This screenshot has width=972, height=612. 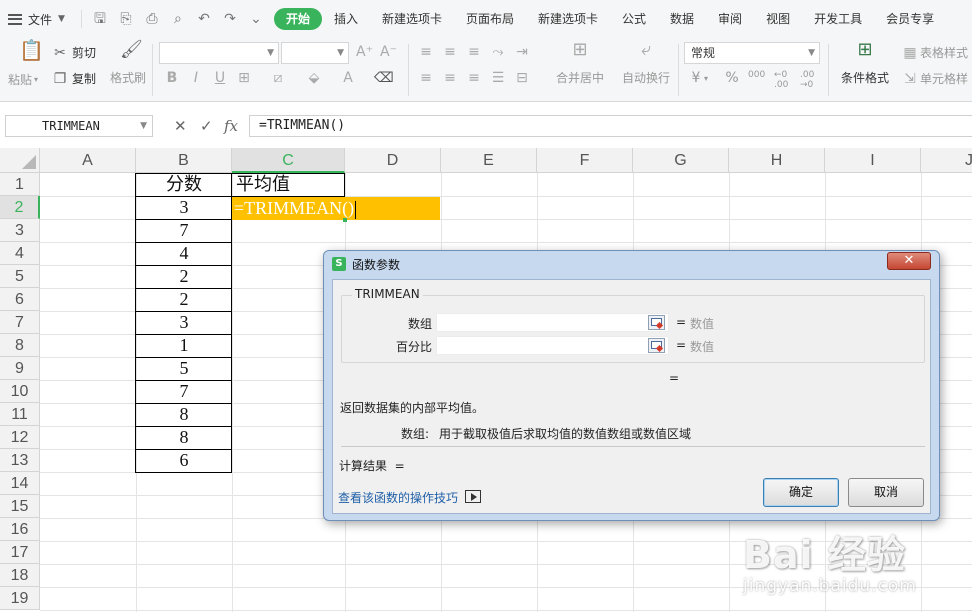 What do you see at coordinates (184, 391) in the screenshot?
I see `cell-b10: 7` at bounding box center [184, 391].